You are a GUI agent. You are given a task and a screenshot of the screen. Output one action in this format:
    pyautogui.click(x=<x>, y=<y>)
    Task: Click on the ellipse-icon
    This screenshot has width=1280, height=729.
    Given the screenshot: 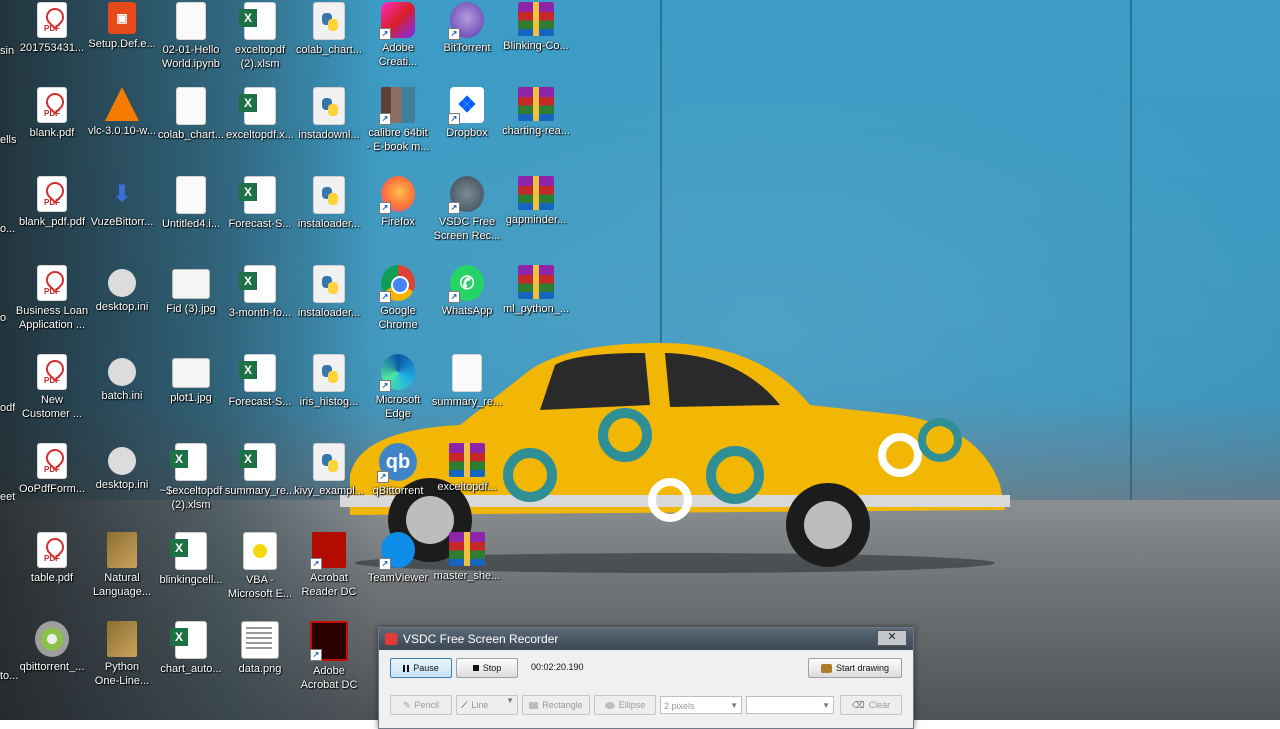 What is the action you would take?
    pyautogui.click(x=609, y=705)
    